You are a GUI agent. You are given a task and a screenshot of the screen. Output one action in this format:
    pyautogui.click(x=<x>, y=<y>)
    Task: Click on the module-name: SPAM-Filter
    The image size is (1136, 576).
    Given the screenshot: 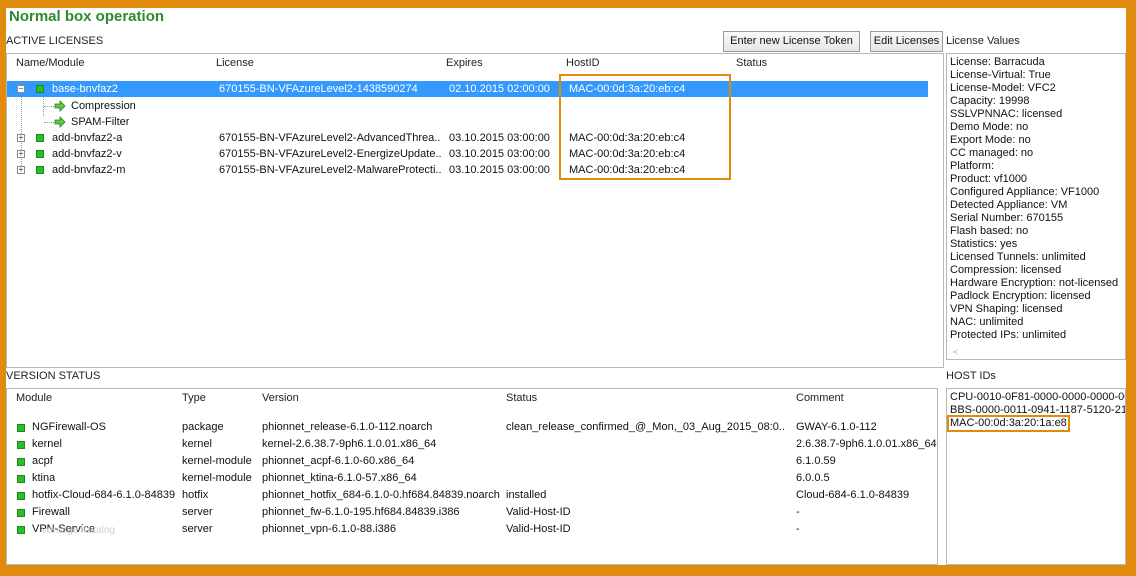 What is the action you would take?
    pyautogui.click(x=100, y=122)
    